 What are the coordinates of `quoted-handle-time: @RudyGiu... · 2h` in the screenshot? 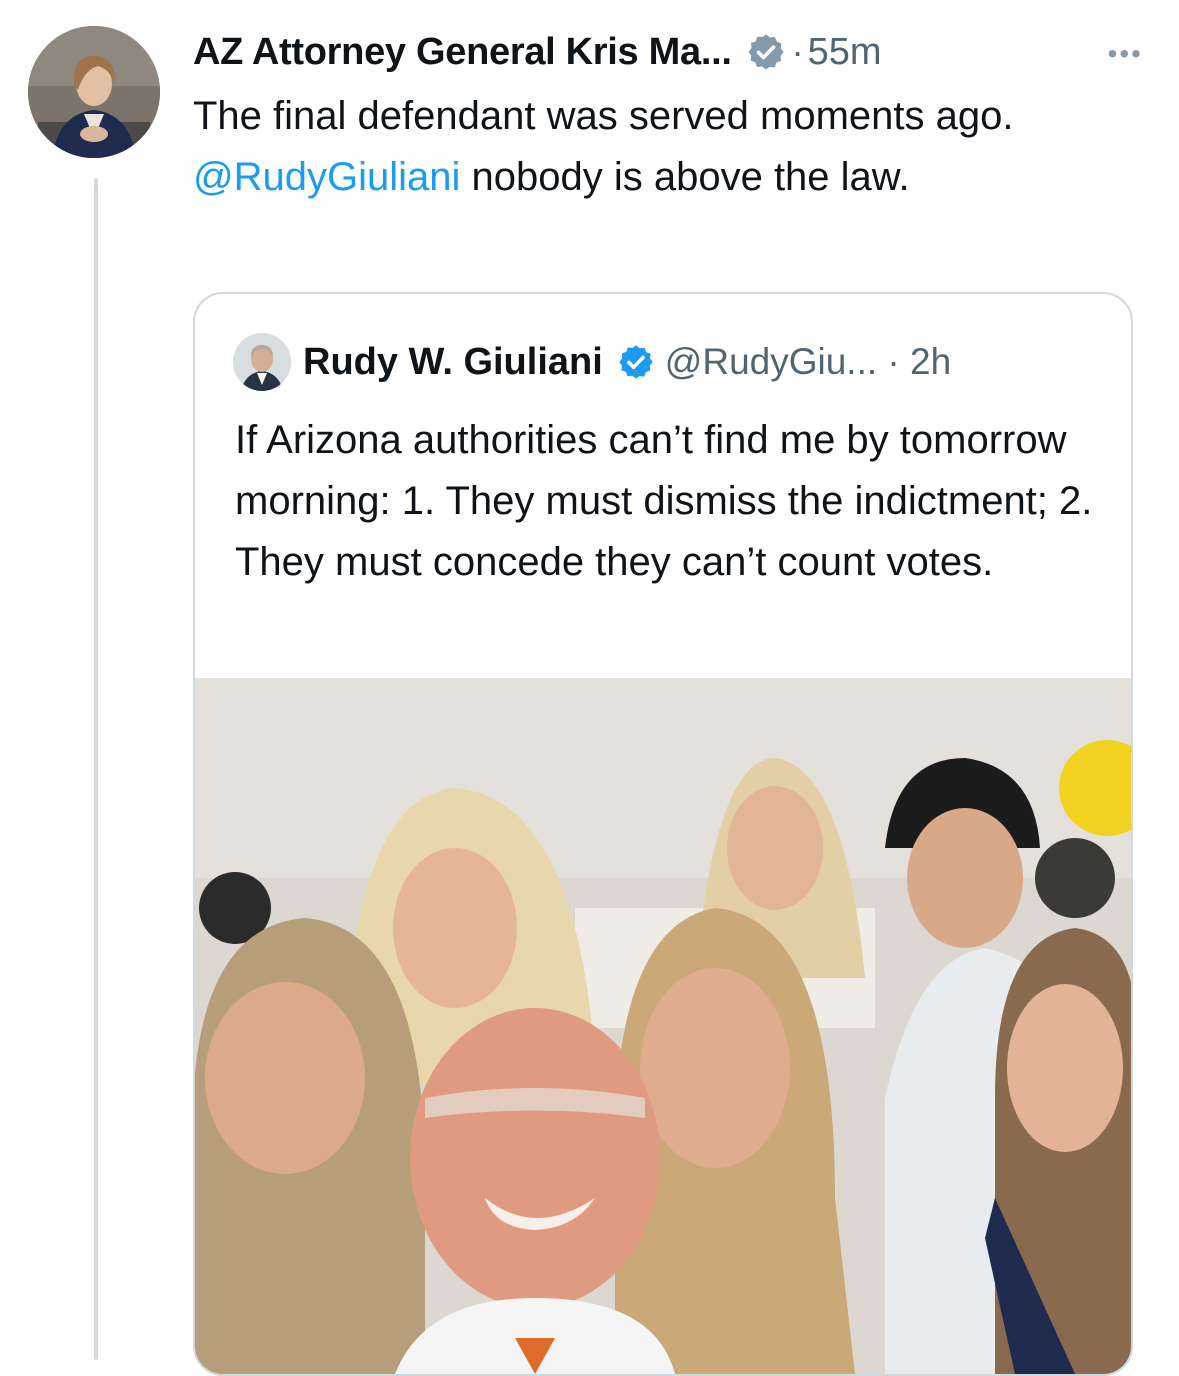 It's located at (808, 362).